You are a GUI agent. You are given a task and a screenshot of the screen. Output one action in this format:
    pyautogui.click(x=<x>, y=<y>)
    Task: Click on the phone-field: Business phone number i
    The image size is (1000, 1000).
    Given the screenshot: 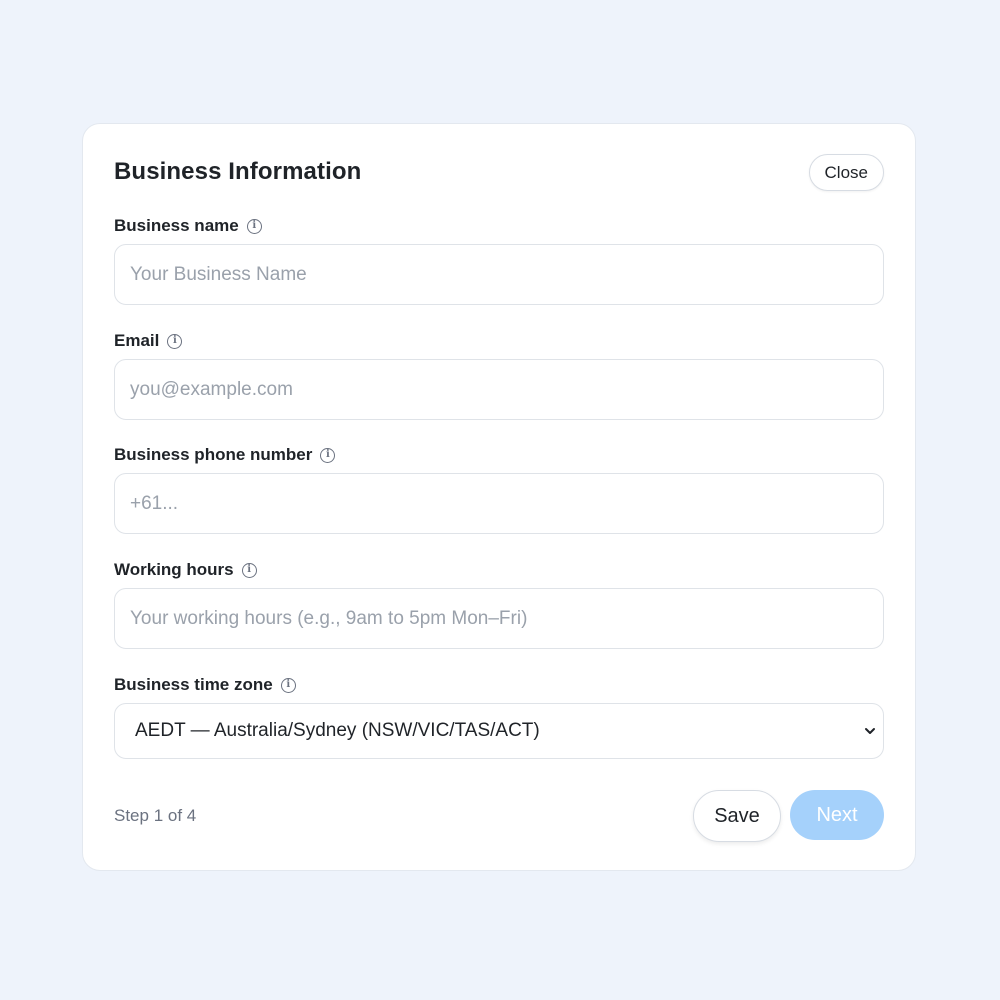 What is the action you would take?
    pyautogui.click(x=499, y=489)
    